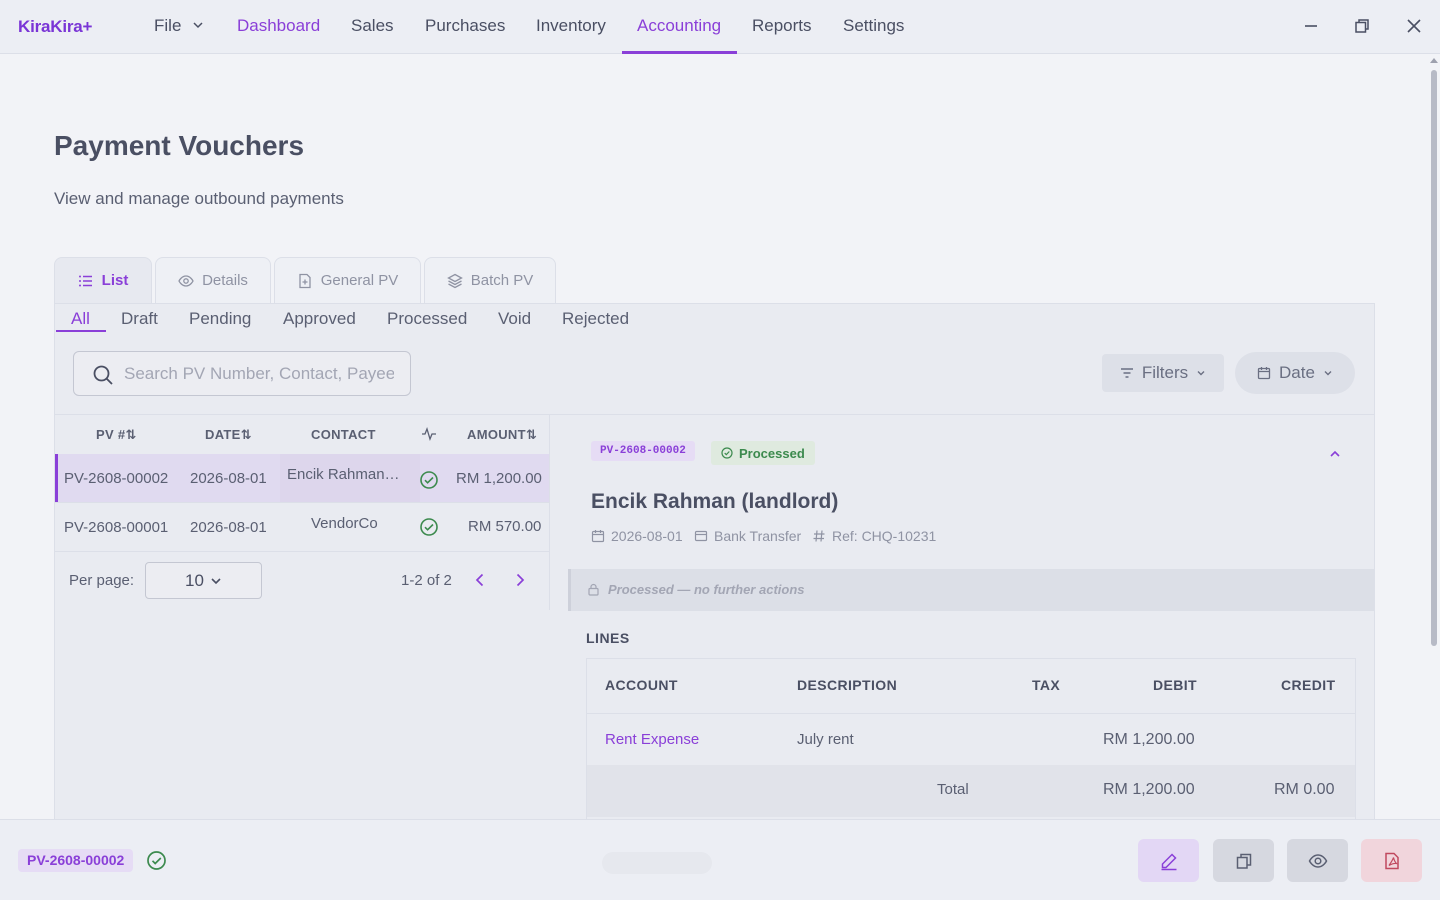 This screenshot has width=1440, height=900. Describe the element at coordinates (971, 590) in the screenshot. I see `locked-notice: Processed — no further actions` at that location.